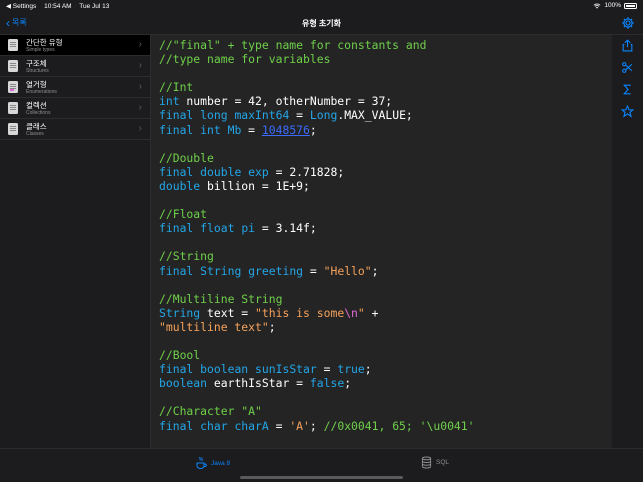 This screenshot has height=482, width=643. I want to click on code-token: "this is some, so click(300, 312).